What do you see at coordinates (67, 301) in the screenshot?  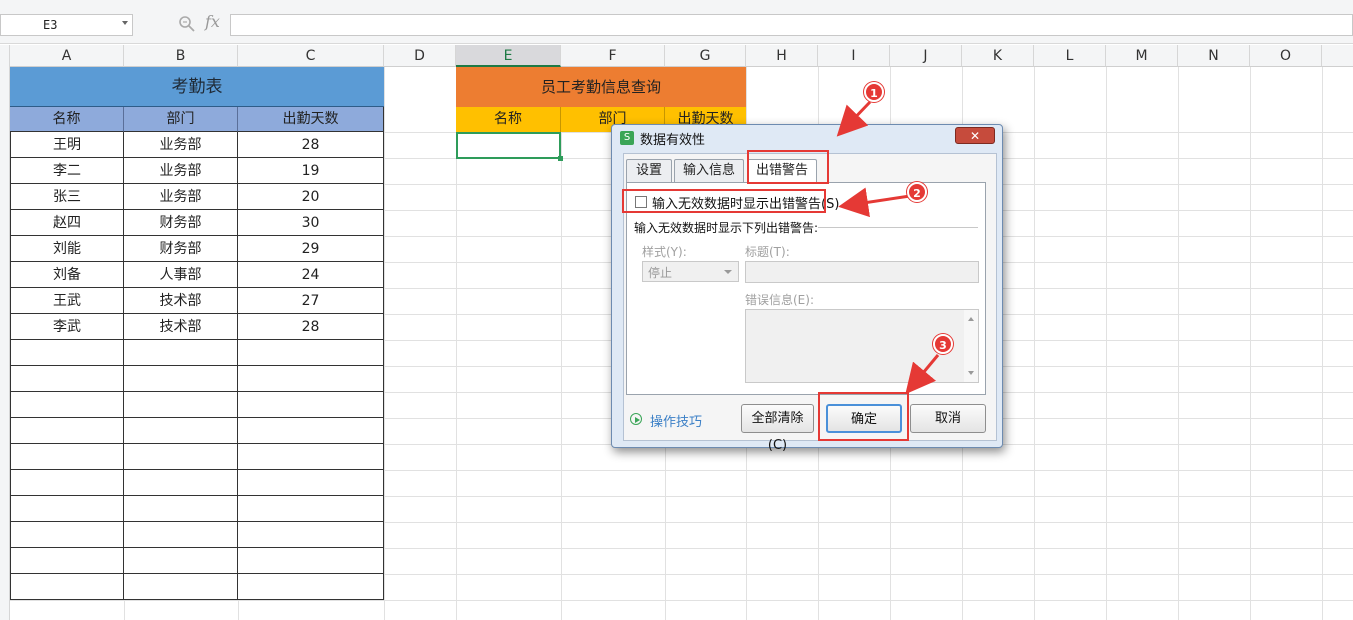 I see `table-cell: 王武` at bounding box center [67, 301].